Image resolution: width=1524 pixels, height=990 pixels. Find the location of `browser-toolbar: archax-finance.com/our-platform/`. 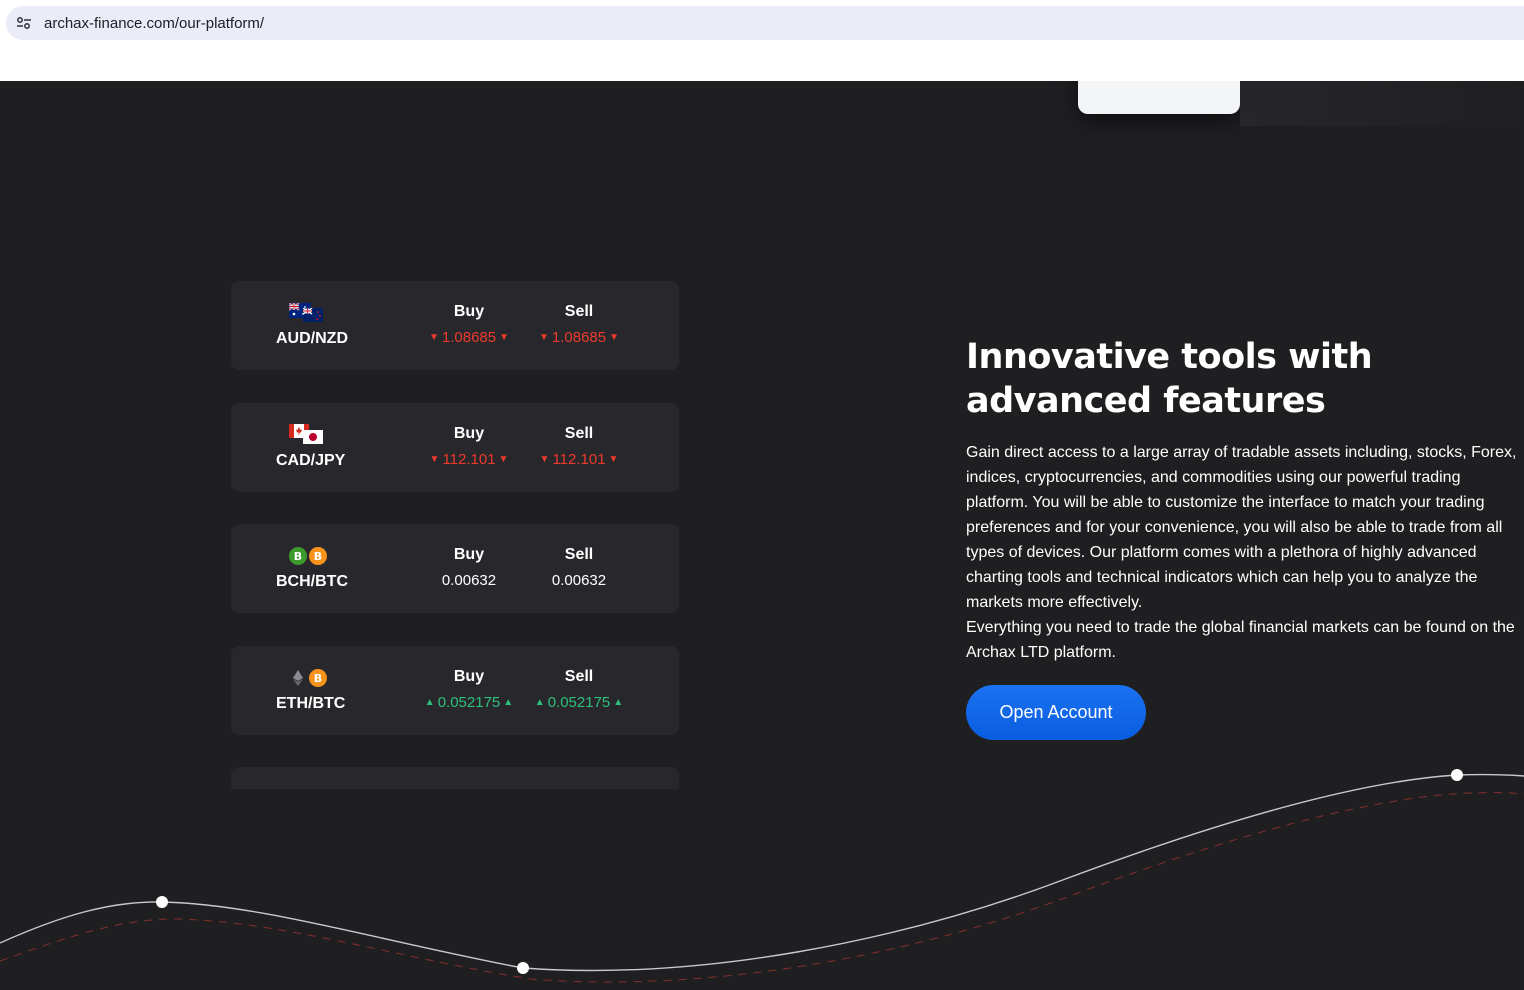

browser-toolbar: archax-finance.com/our-platform/ is located at coordinates (762, 23).